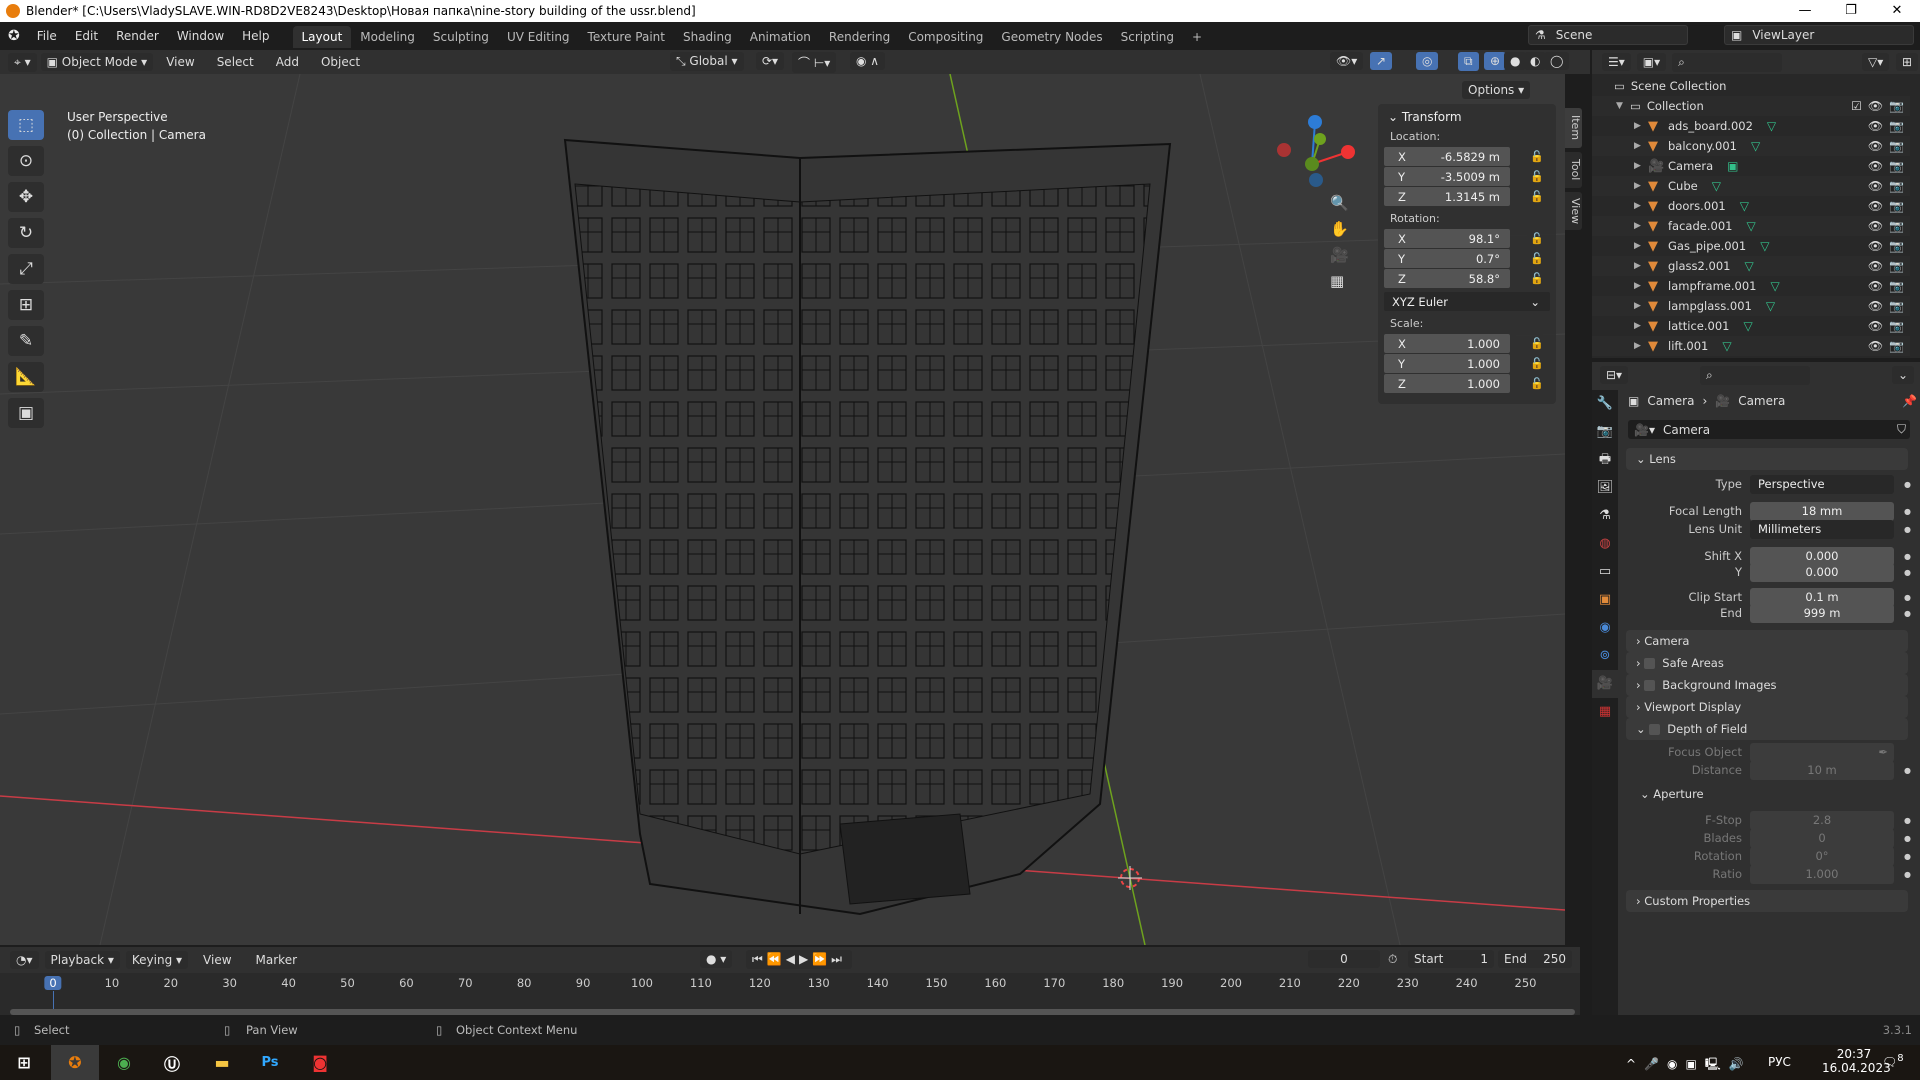 The image size is (1920, 1080). Describe the element at coordinates (1573, 170) in the screenshot. I see `sidebar-tab-tool: Tool` at that location.